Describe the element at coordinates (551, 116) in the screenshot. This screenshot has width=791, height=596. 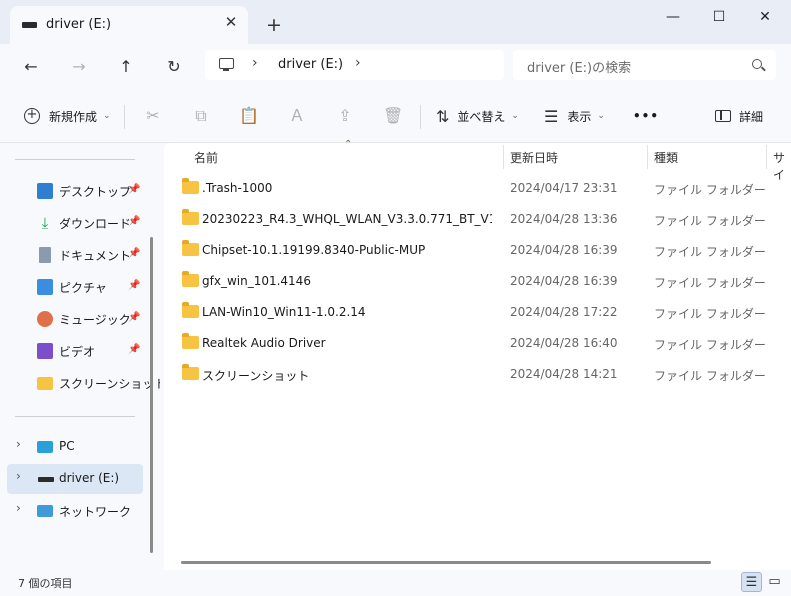
I see `view-list-icon: ☰` at that location.